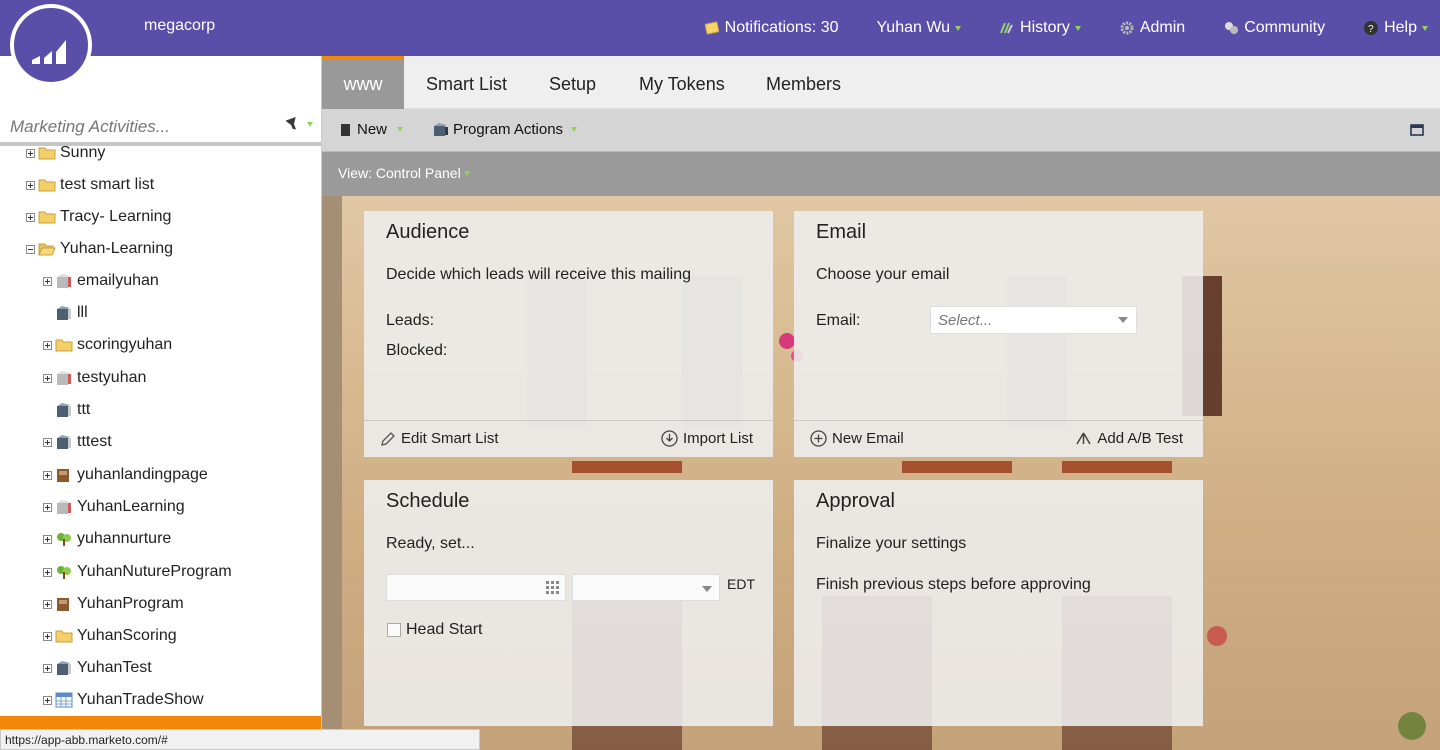 The height and width of the screenshot is (750, 1440). I want to click on tree-item-label: YuhanScoring, so click(127, 635).